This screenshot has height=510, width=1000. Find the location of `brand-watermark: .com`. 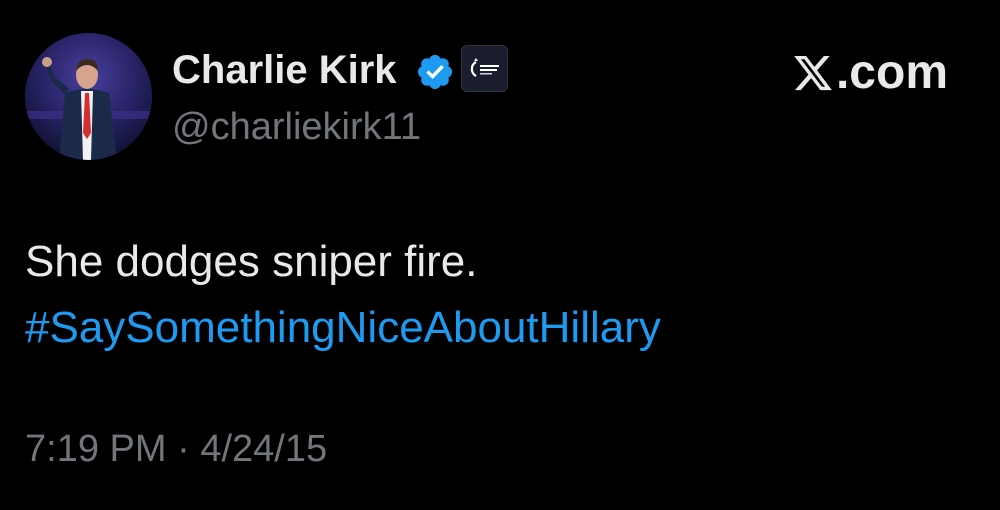

brand-watermark: .com is located at coordinates (870, 73).